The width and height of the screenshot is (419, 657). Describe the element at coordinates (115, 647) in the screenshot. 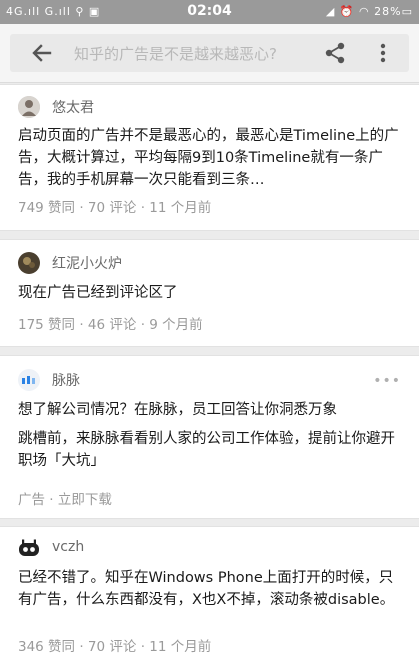

I see `answer-meta: 346 赞同 · 70 评论 · 11 个月前` at that location.